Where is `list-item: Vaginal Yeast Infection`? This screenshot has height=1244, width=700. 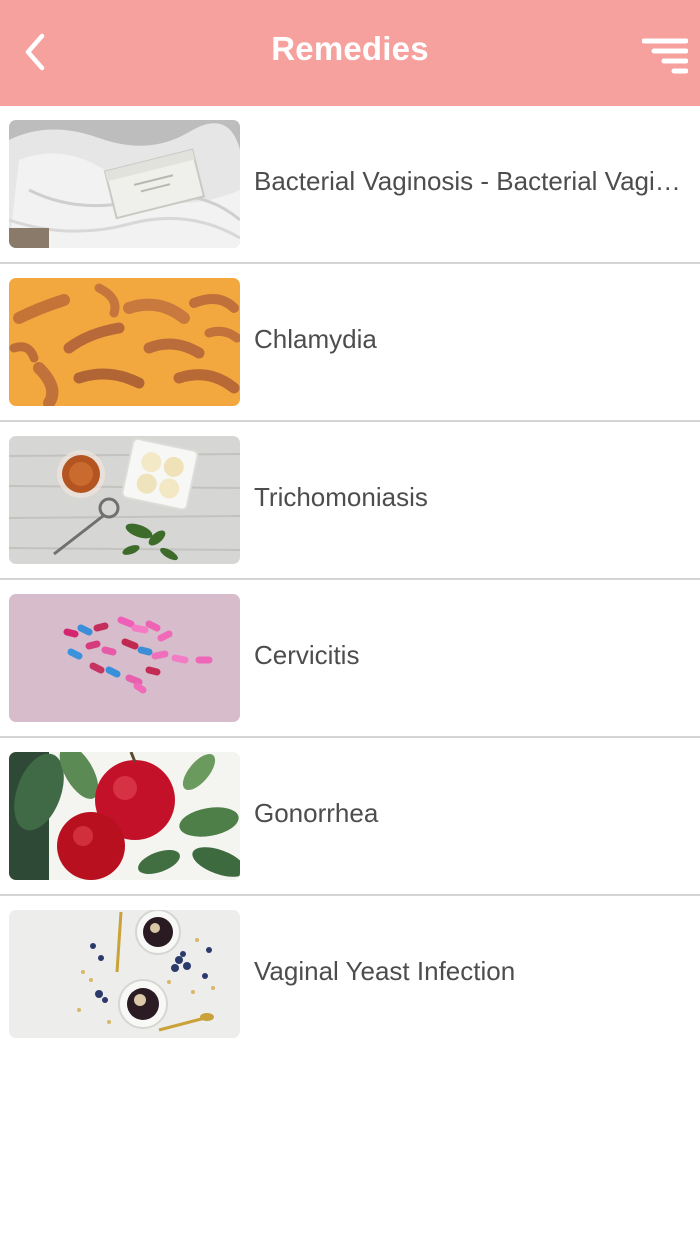 list-item: Vaginal Yeast Infection is located at coordinates (350, 974).